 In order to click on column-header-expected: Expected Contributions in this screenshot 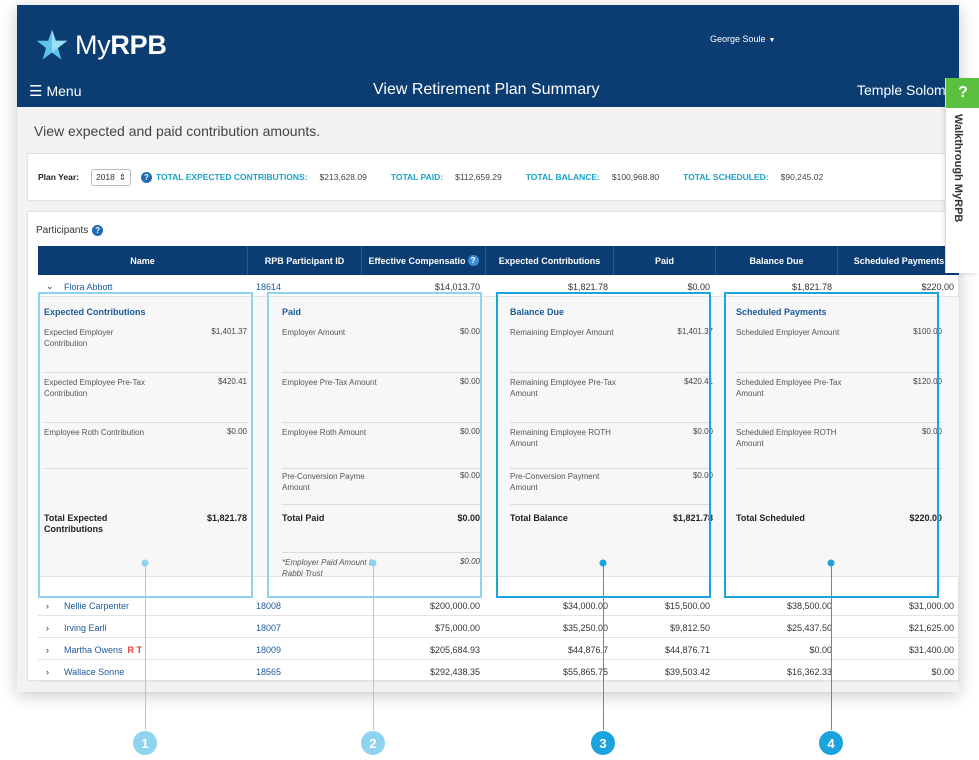, I will do `click(550, 260)`.